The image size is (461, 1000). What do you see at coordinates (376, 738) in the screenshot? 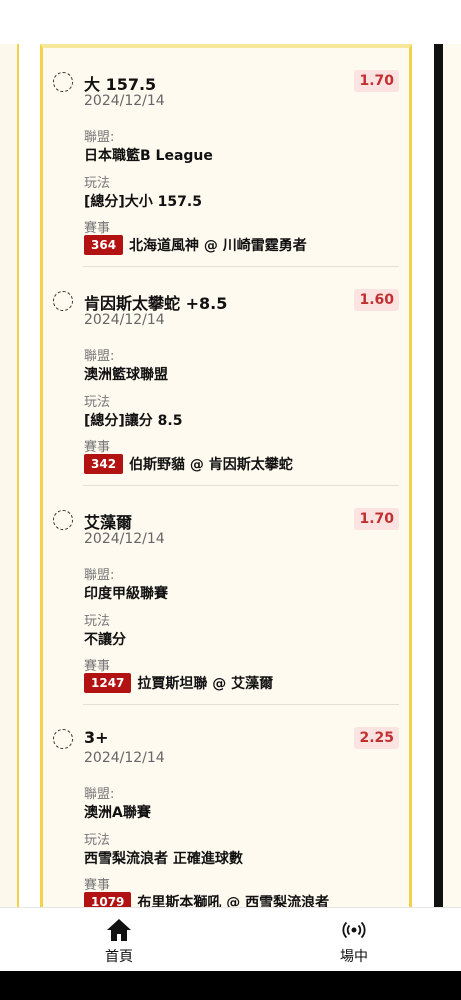
I see `odds-badge: 2.25` at bounding box center [376, 738].